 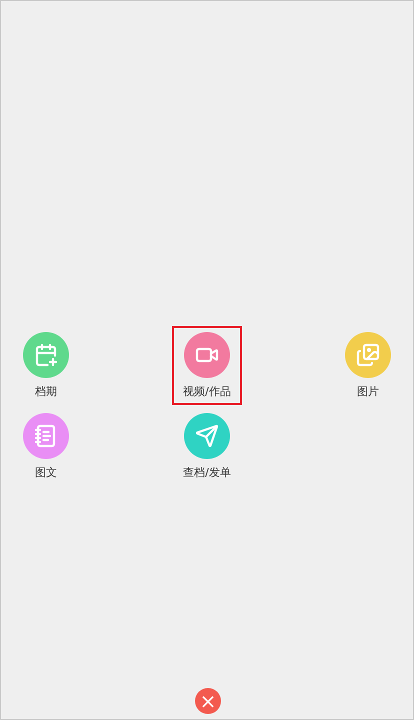 I want to click on menu-item: 档期, so click(x=46, y=365).